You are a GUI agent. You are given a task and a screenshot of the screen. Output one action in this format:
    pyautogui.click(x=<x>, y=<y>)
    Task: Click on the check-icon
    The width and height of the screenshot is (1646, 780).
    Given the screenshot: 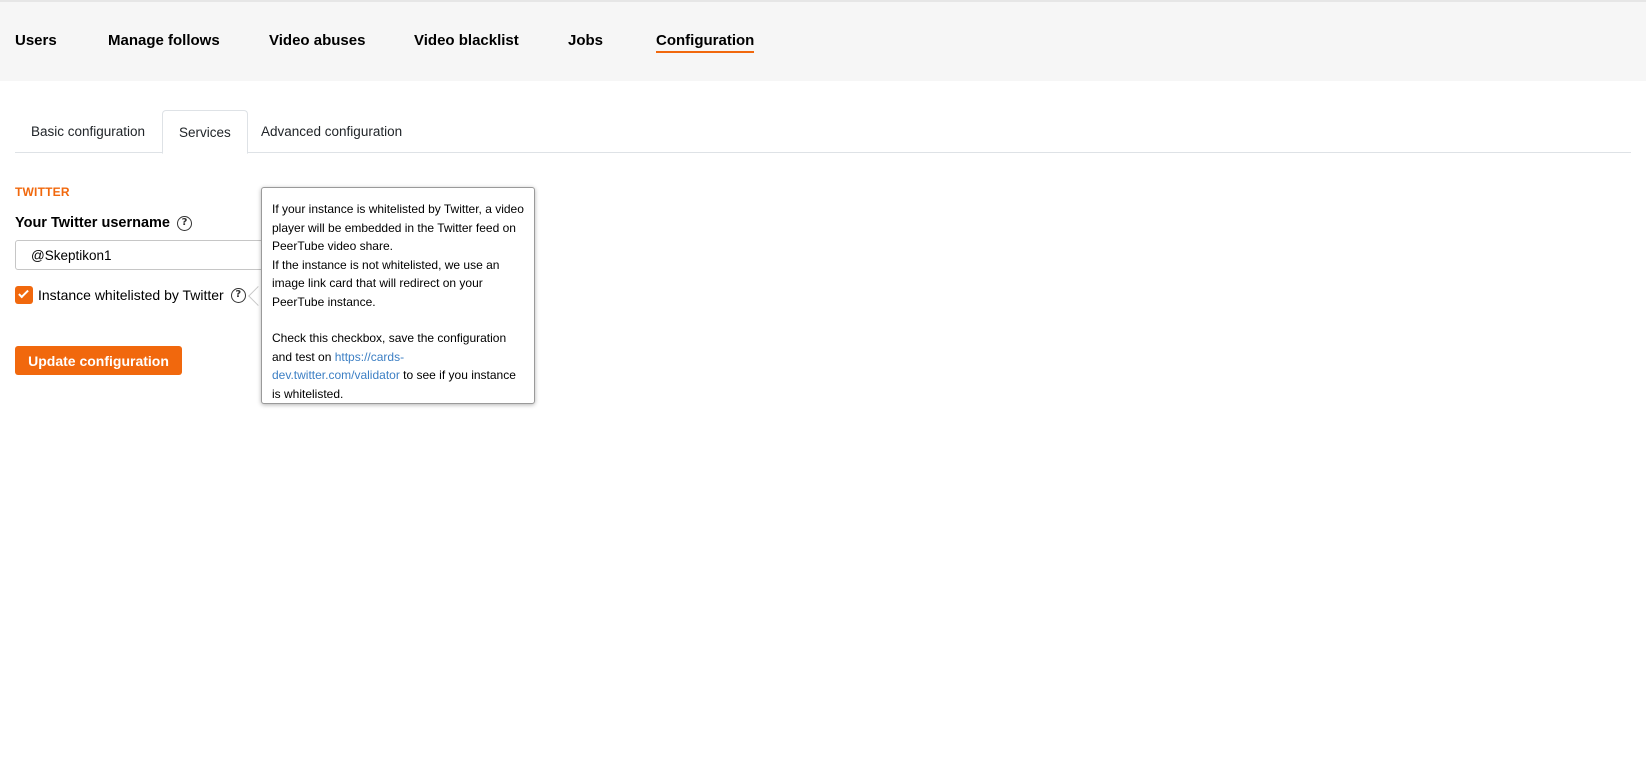 What is the action you would take?
    pyautogui.click(x=23, y=293)
    